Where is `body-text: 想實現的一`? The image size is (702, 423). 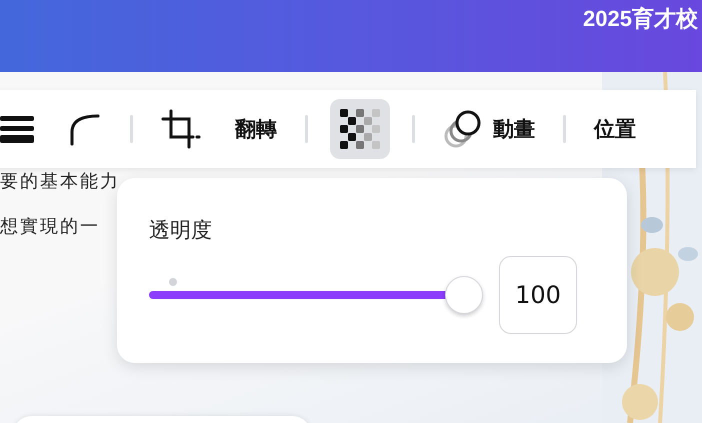
body-text: 想實現的一 is located at coordinates (50, 227).